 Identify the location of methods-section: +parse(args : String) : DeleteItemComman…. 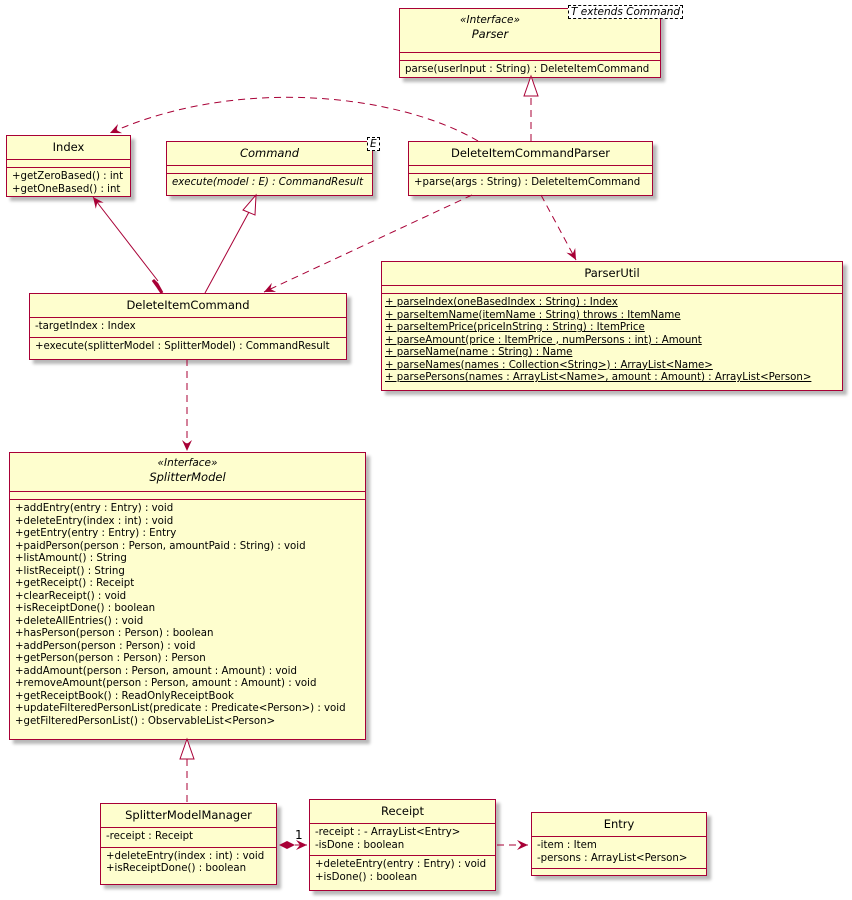
(530, 183).